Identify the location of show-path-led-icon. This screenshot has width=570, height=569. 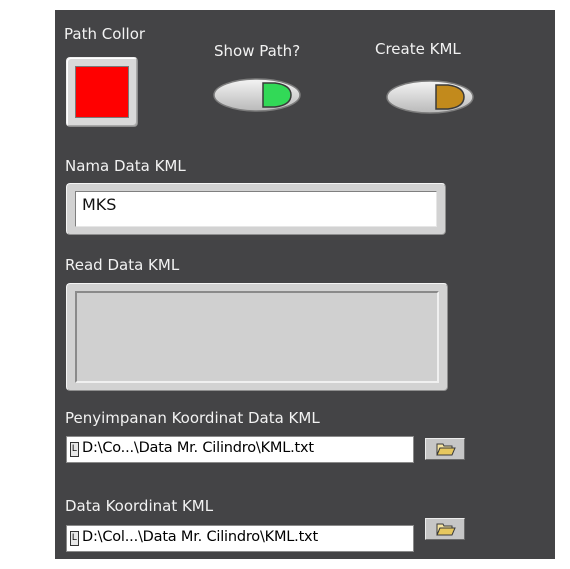
(277, 95).